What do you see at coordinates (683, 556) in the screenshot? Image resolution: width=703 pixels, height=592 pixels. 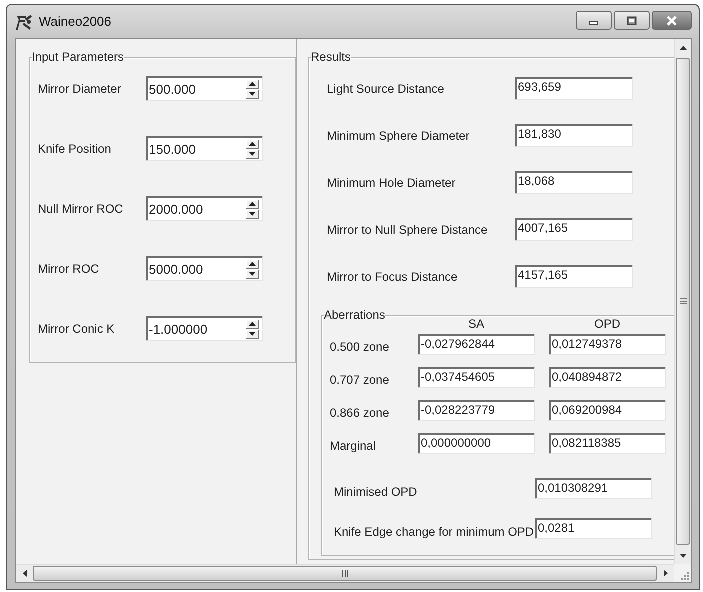 I see `scroll-down-icon` at bounding box center [683, 556].